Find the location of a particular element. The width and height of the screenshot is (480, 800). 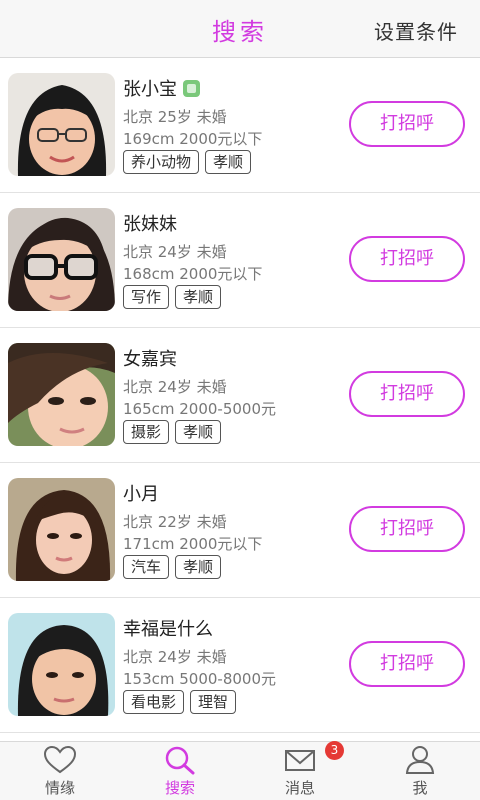

nav-label: 我 is located at coordinates (420, 788).